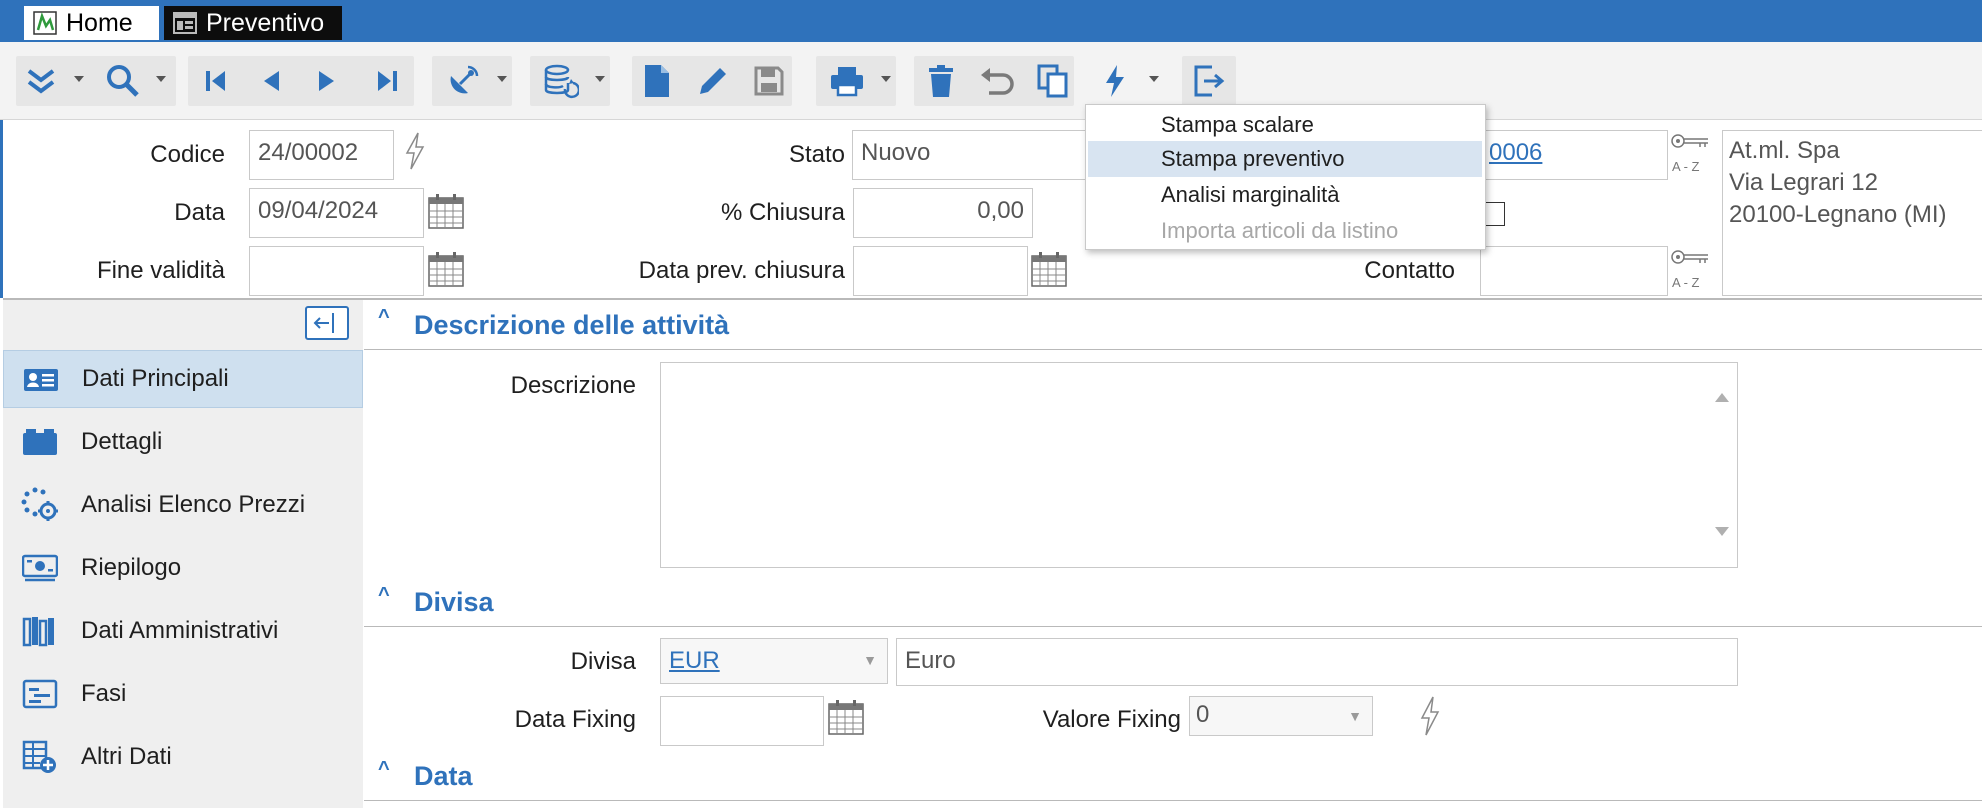  I want to click on sidebar-item-label: Dati Principali, so click(155, 378).